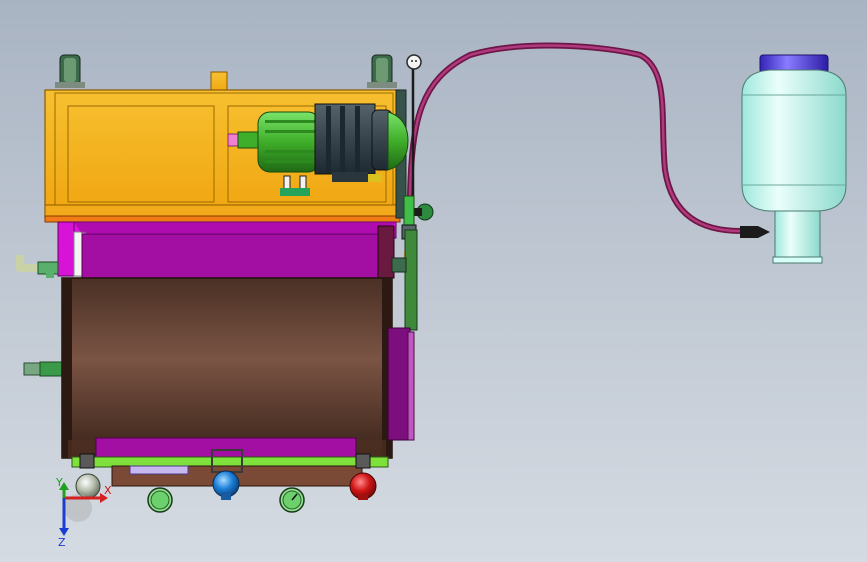 The width and height of the screenshot is (867, 562). What do you see at coordinates (37, 266) in the screenshot?
I see `left-inlet-pipe-top` at bounding box center [37, 266].